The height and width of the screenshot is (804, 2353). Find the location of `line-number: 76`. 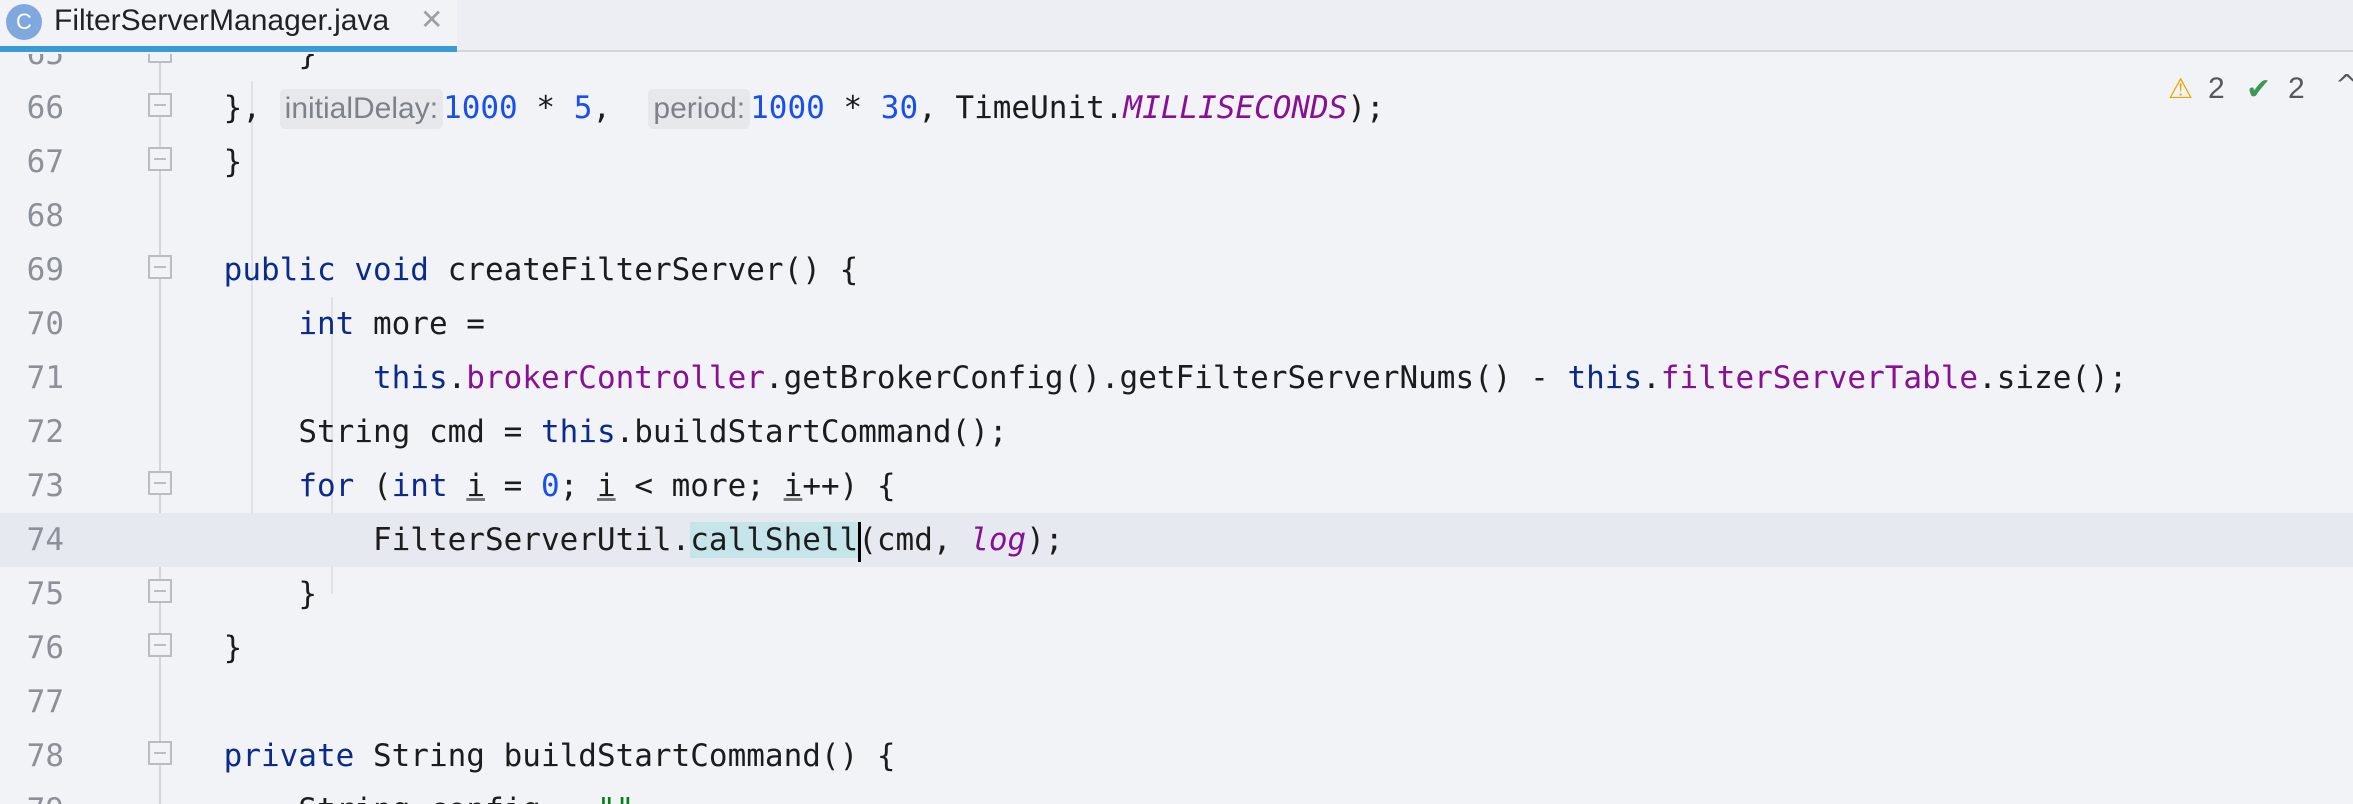

line-number: 76 is located at coordinates (45, 648).